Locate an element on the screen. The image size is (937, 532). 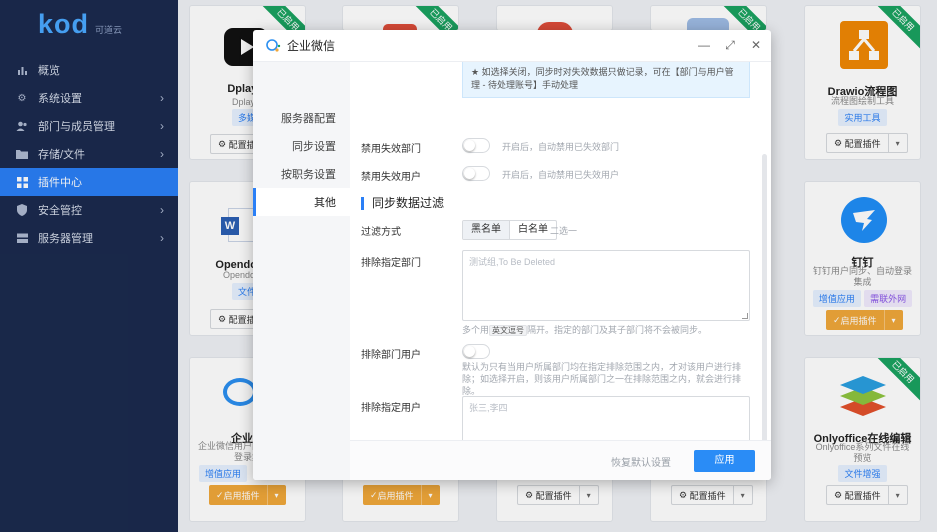
exclude-dept-user-toggle is located at coordinates (476, 351).